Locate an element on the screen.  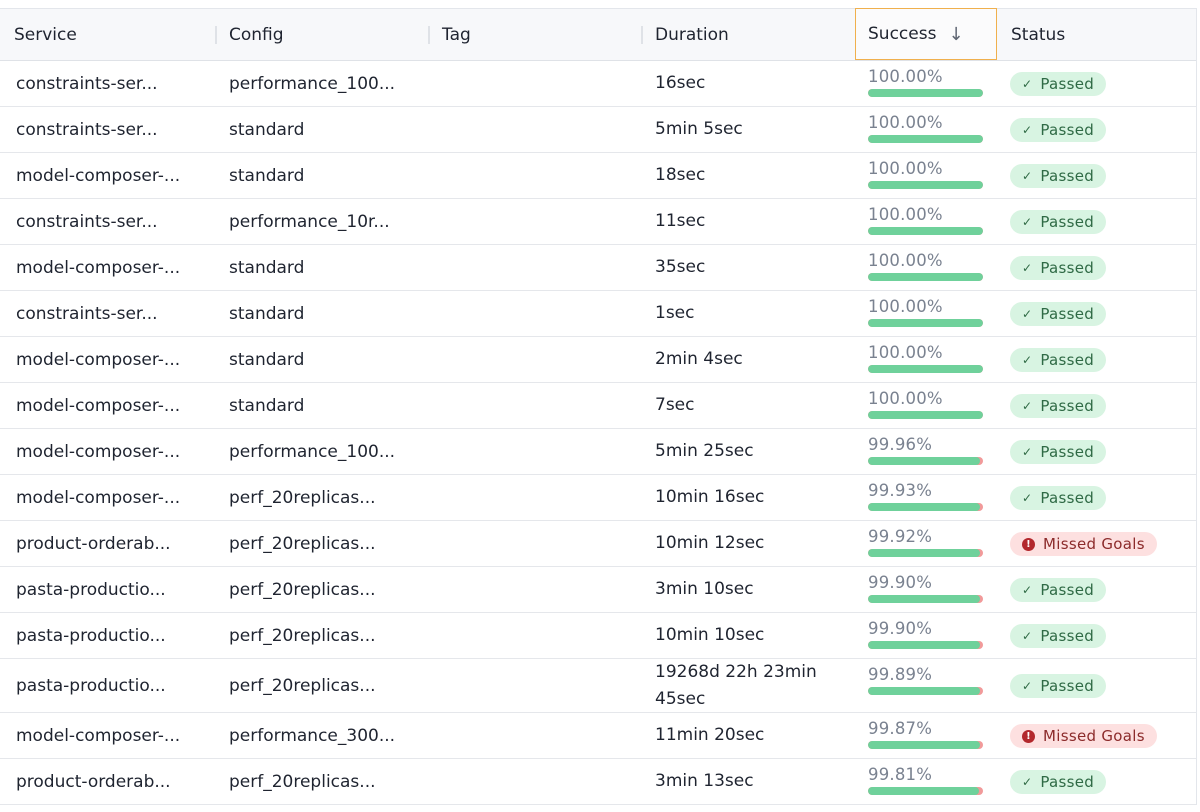
column-header-success: Success ↓ is located at coordinates (926, 34).